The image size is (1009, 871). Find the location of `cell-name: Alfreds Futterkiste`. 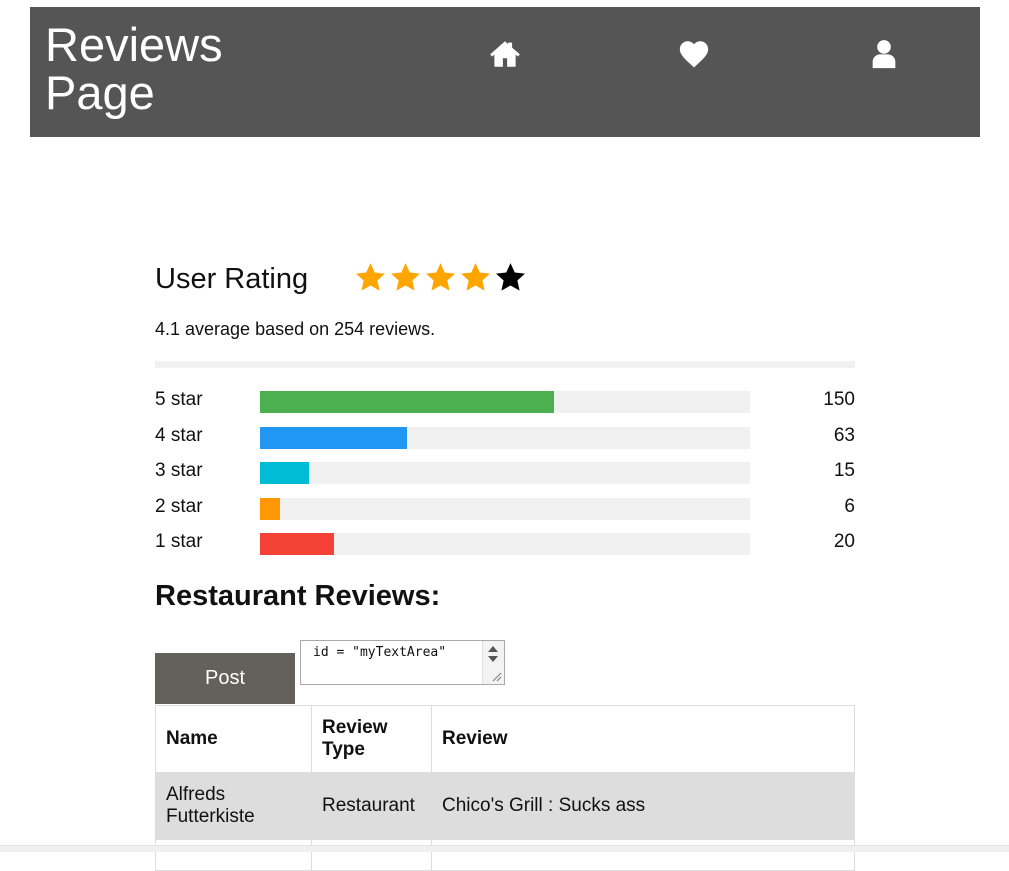

cell-name: Alfreds Futterkiste is located at coordinates (233, 806).